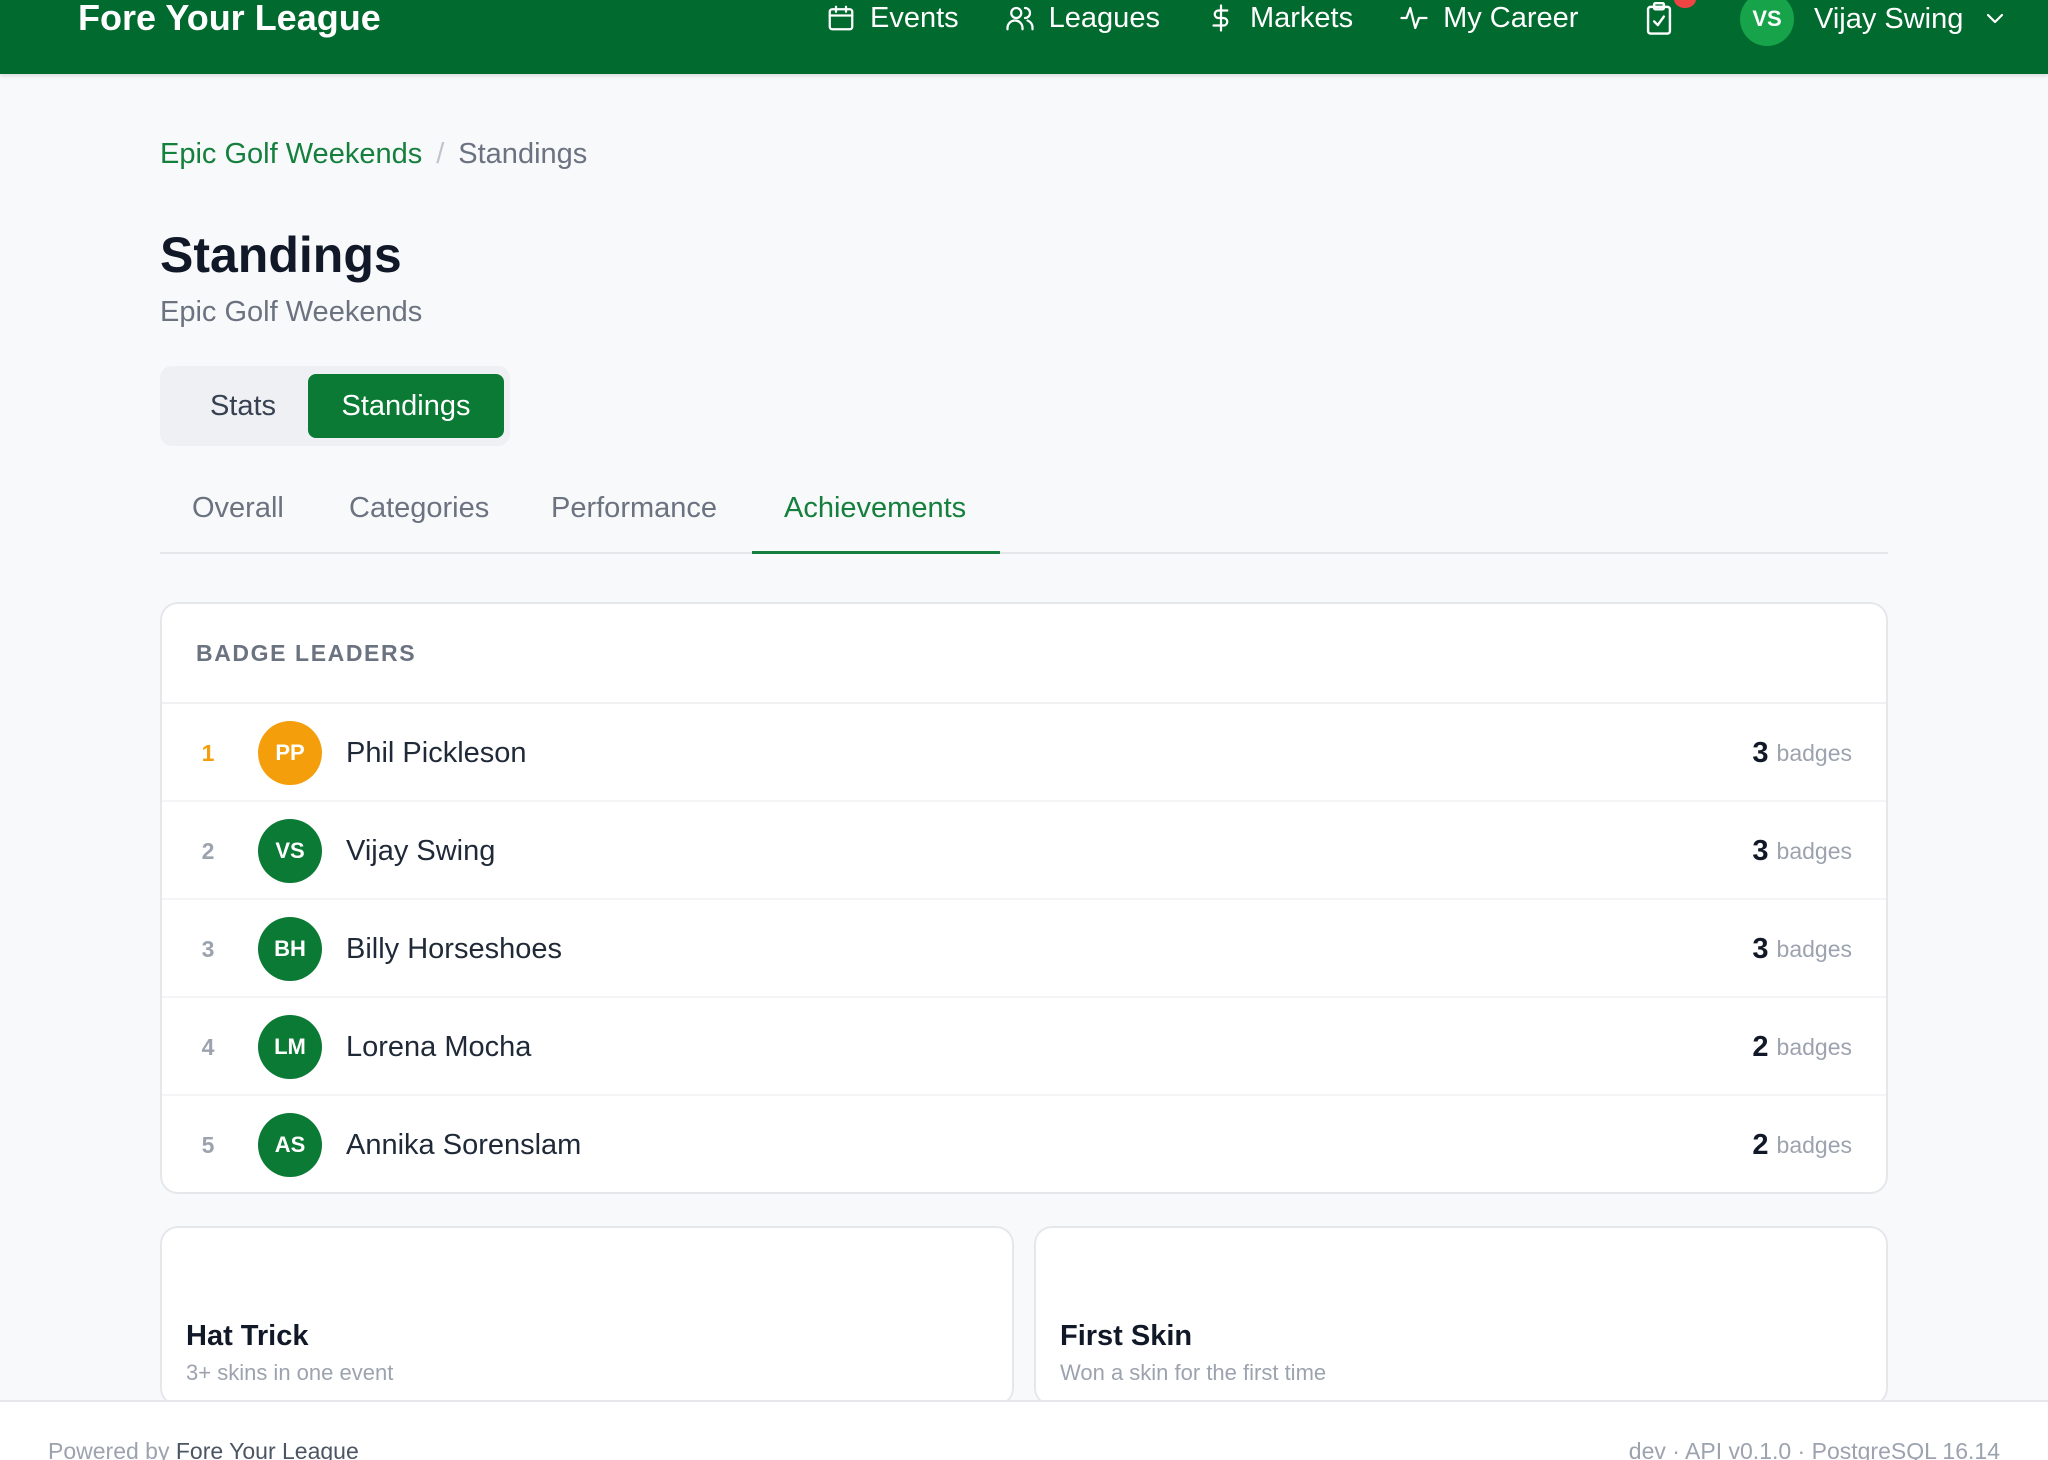  What do you see at coordinates (587, 1316) in the screenshot?
I see `achievement-card: Hat Trick 3+ skins in one event` at bounding box center [587, 1316].